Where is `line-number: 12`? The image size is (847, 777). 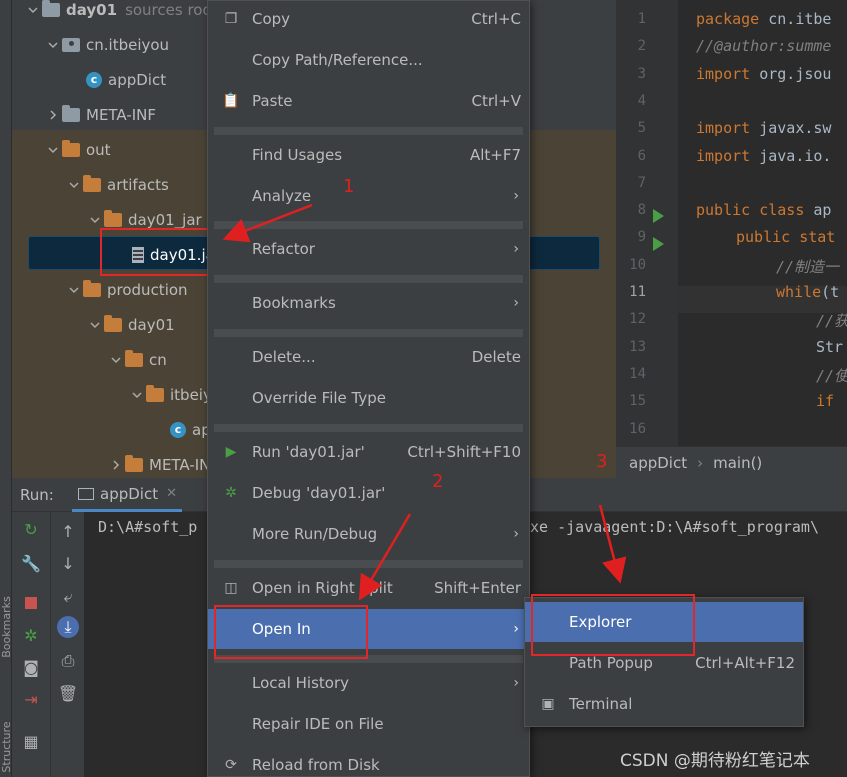 line-number: 12 is located at coordinates (637, 319).